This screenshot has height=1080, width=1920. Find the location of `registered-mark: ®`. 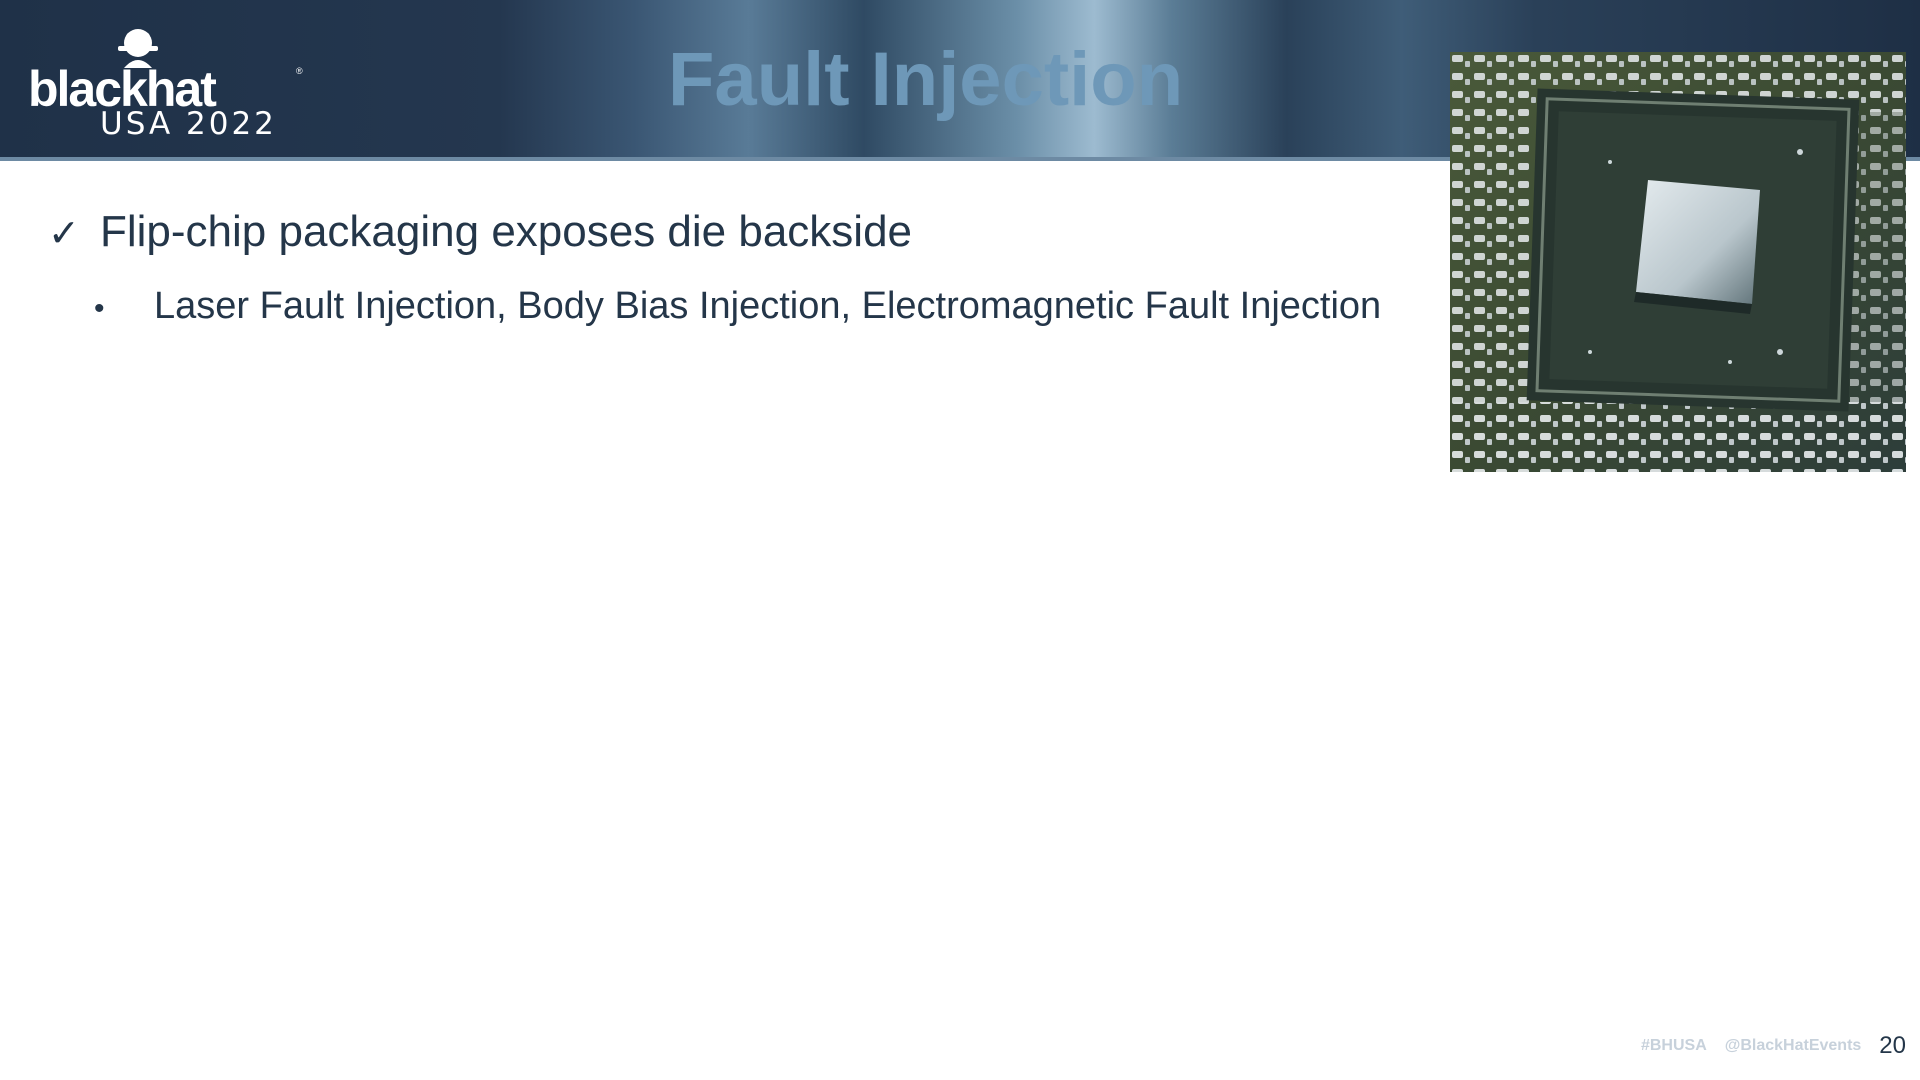

registered-mark: ® is located at coordinates (299, 71).